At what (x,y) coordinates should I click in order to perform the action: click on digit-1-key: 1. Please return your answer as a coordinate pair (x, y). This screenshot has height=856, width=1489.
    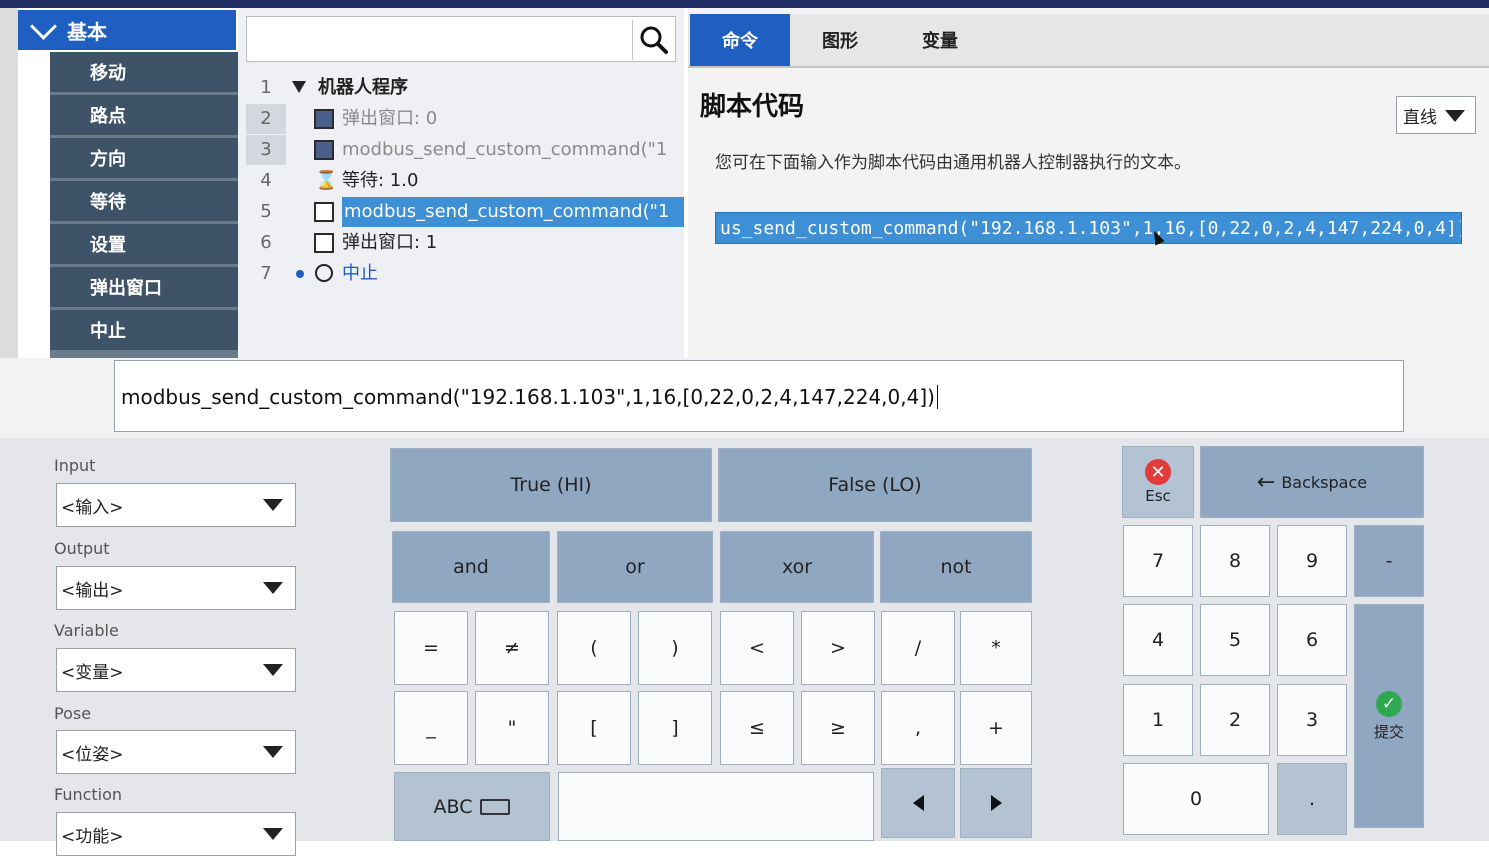
    Looking at the image, I should click on (1158, 720).